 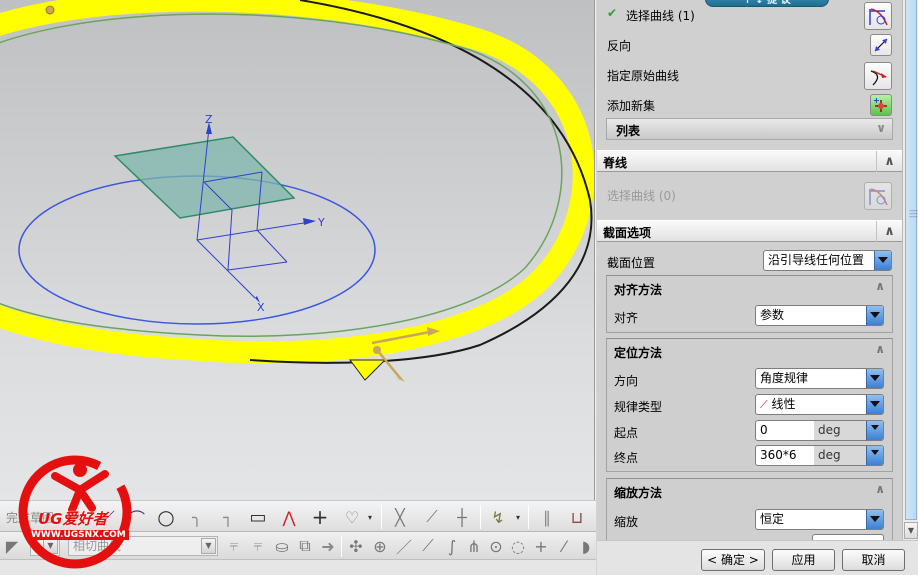 I want to click on ok-button: < 确定 >, so click(x=733, y=560).